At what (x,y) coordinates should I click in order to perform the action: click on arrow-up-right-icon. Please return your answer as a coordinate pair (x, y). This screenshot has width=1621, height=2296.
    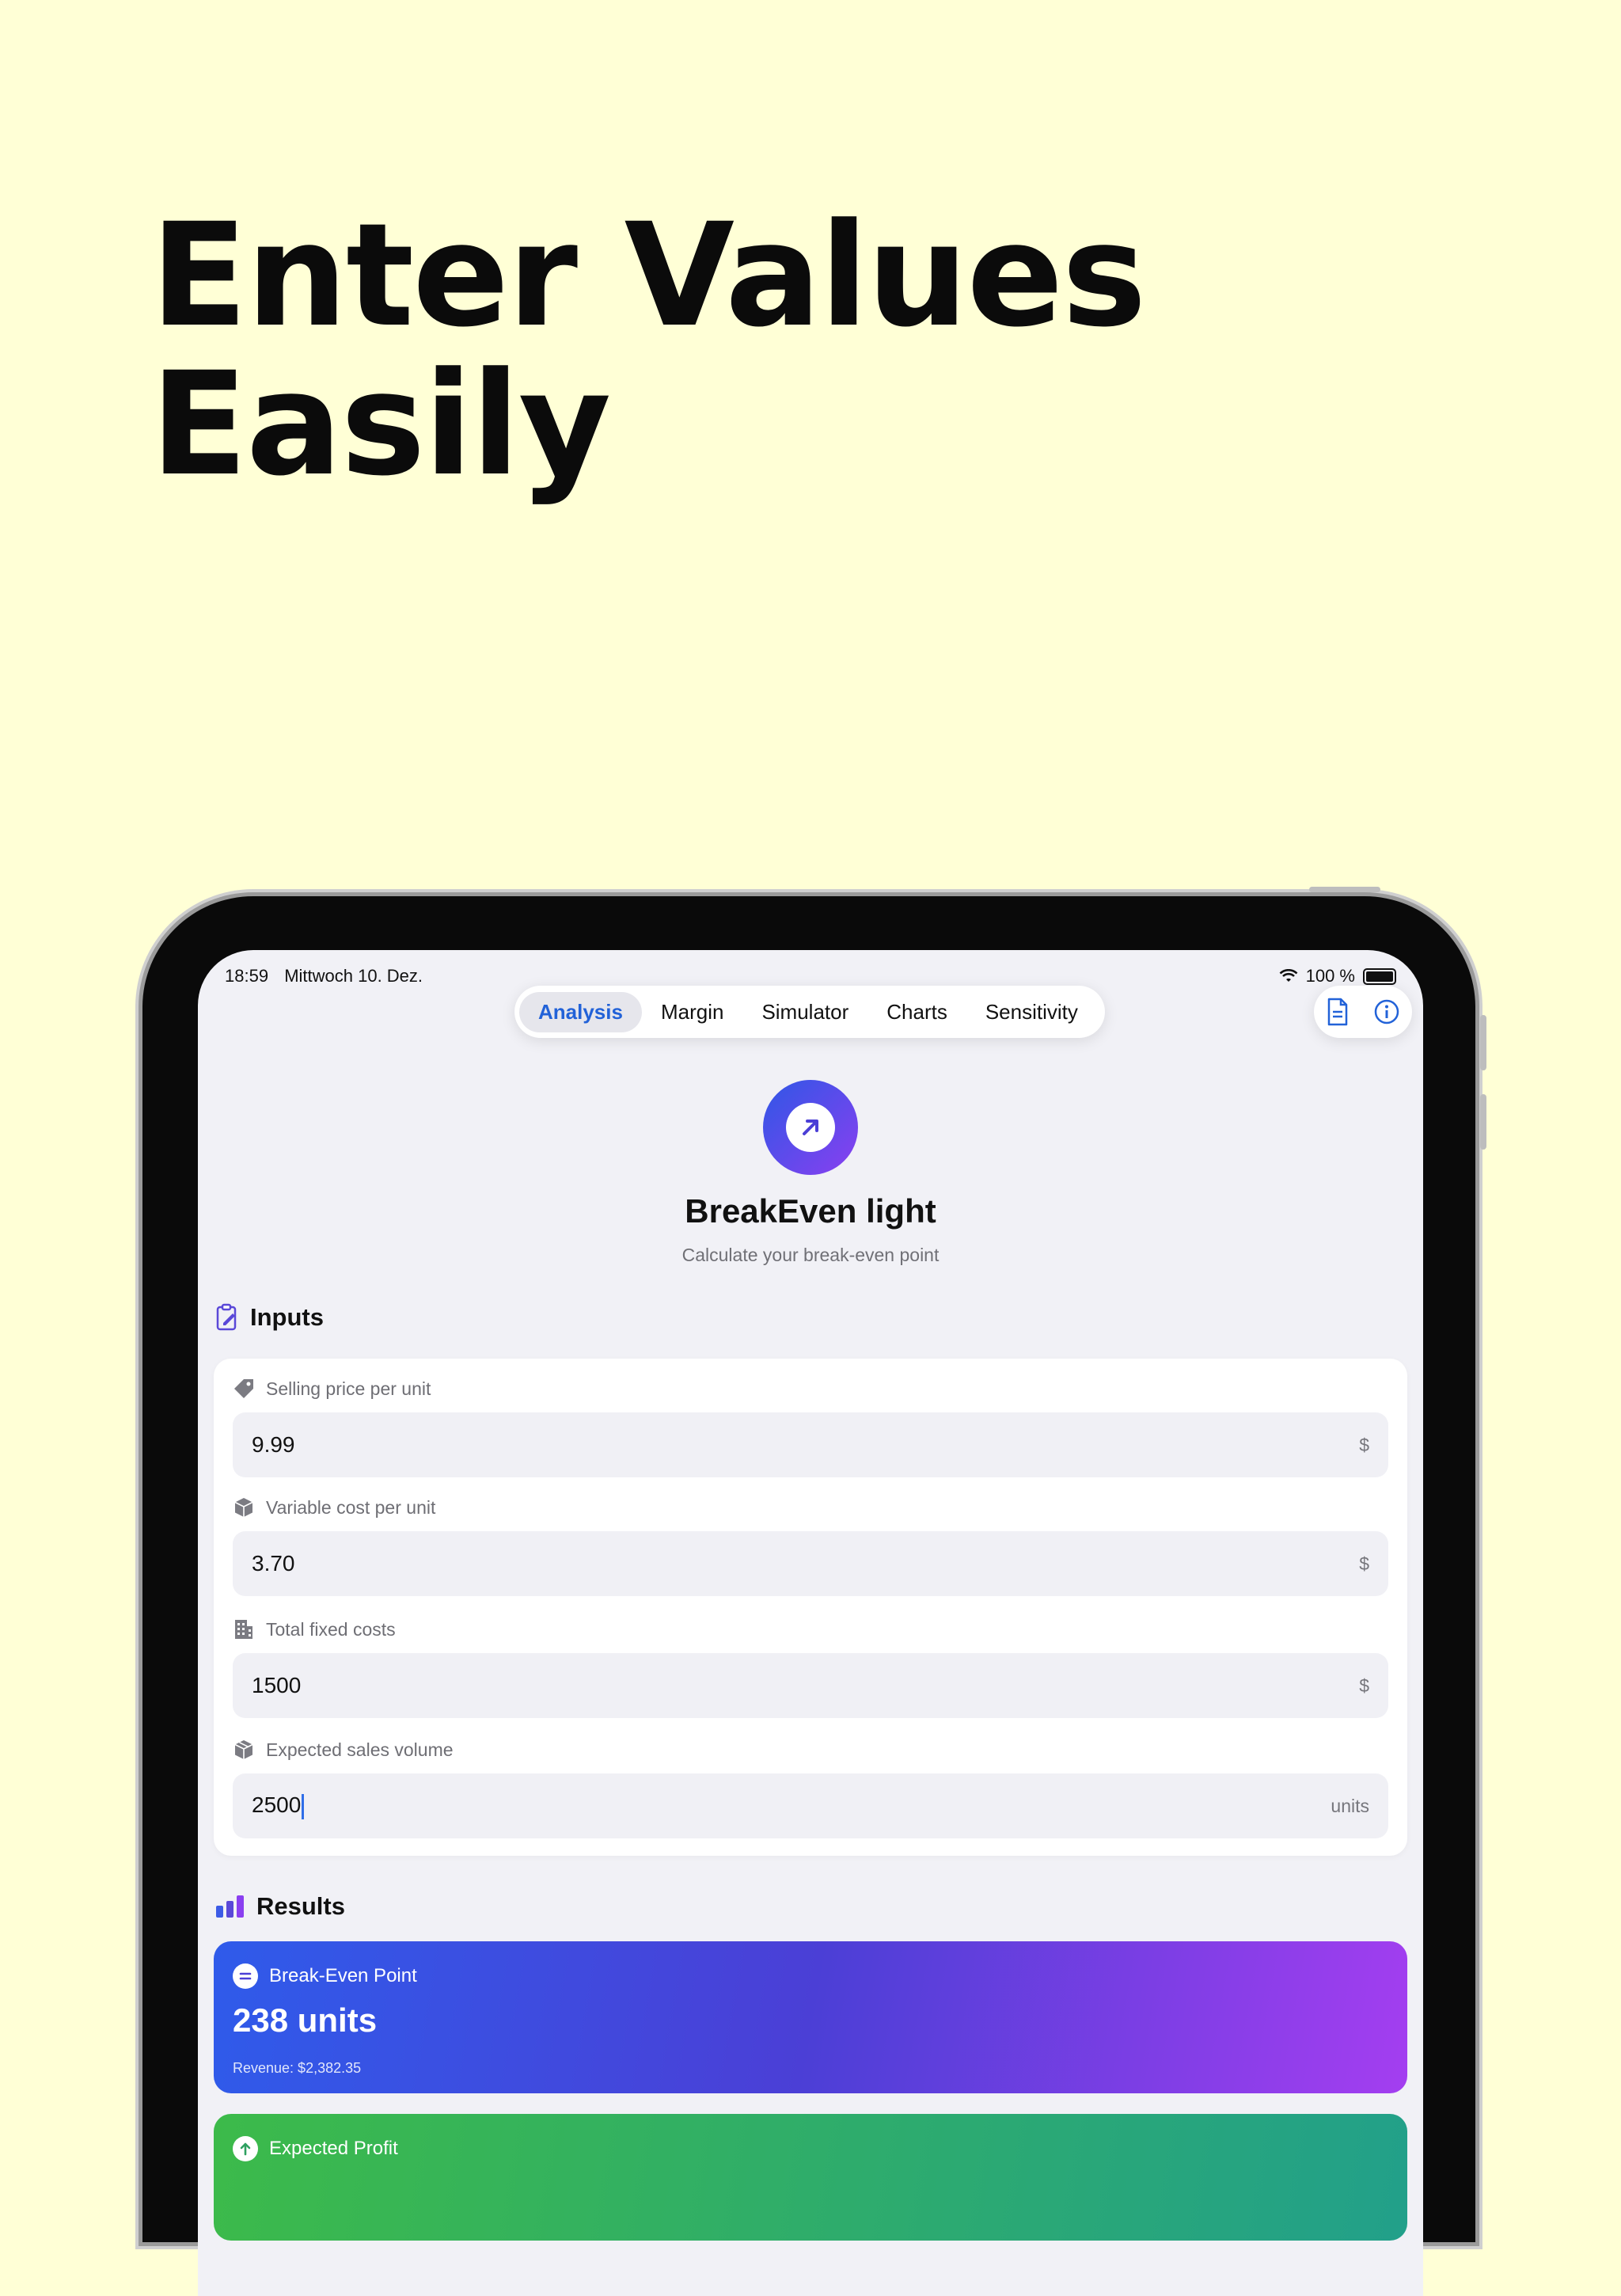
    Looking at the image, I should click on (810, 1127).